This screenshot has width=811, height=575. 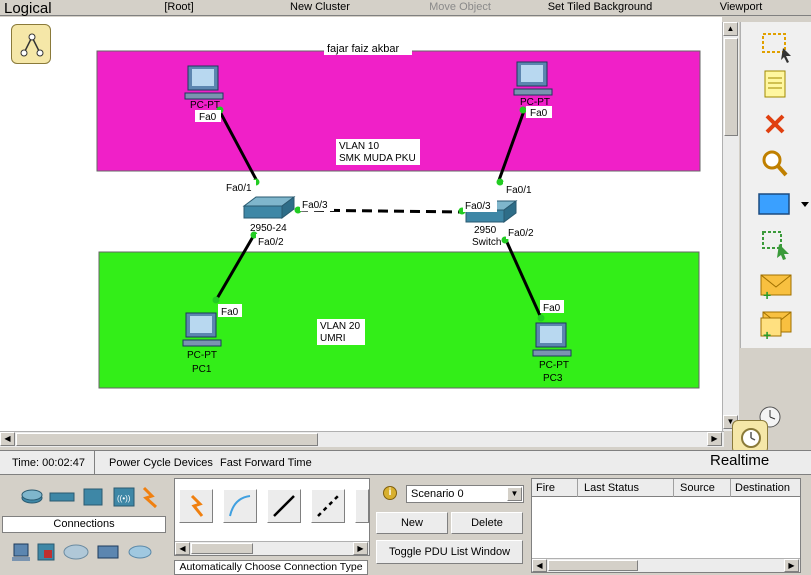 I want to click on pc-top-left-port: Fa0, so click(x=208, y=117).